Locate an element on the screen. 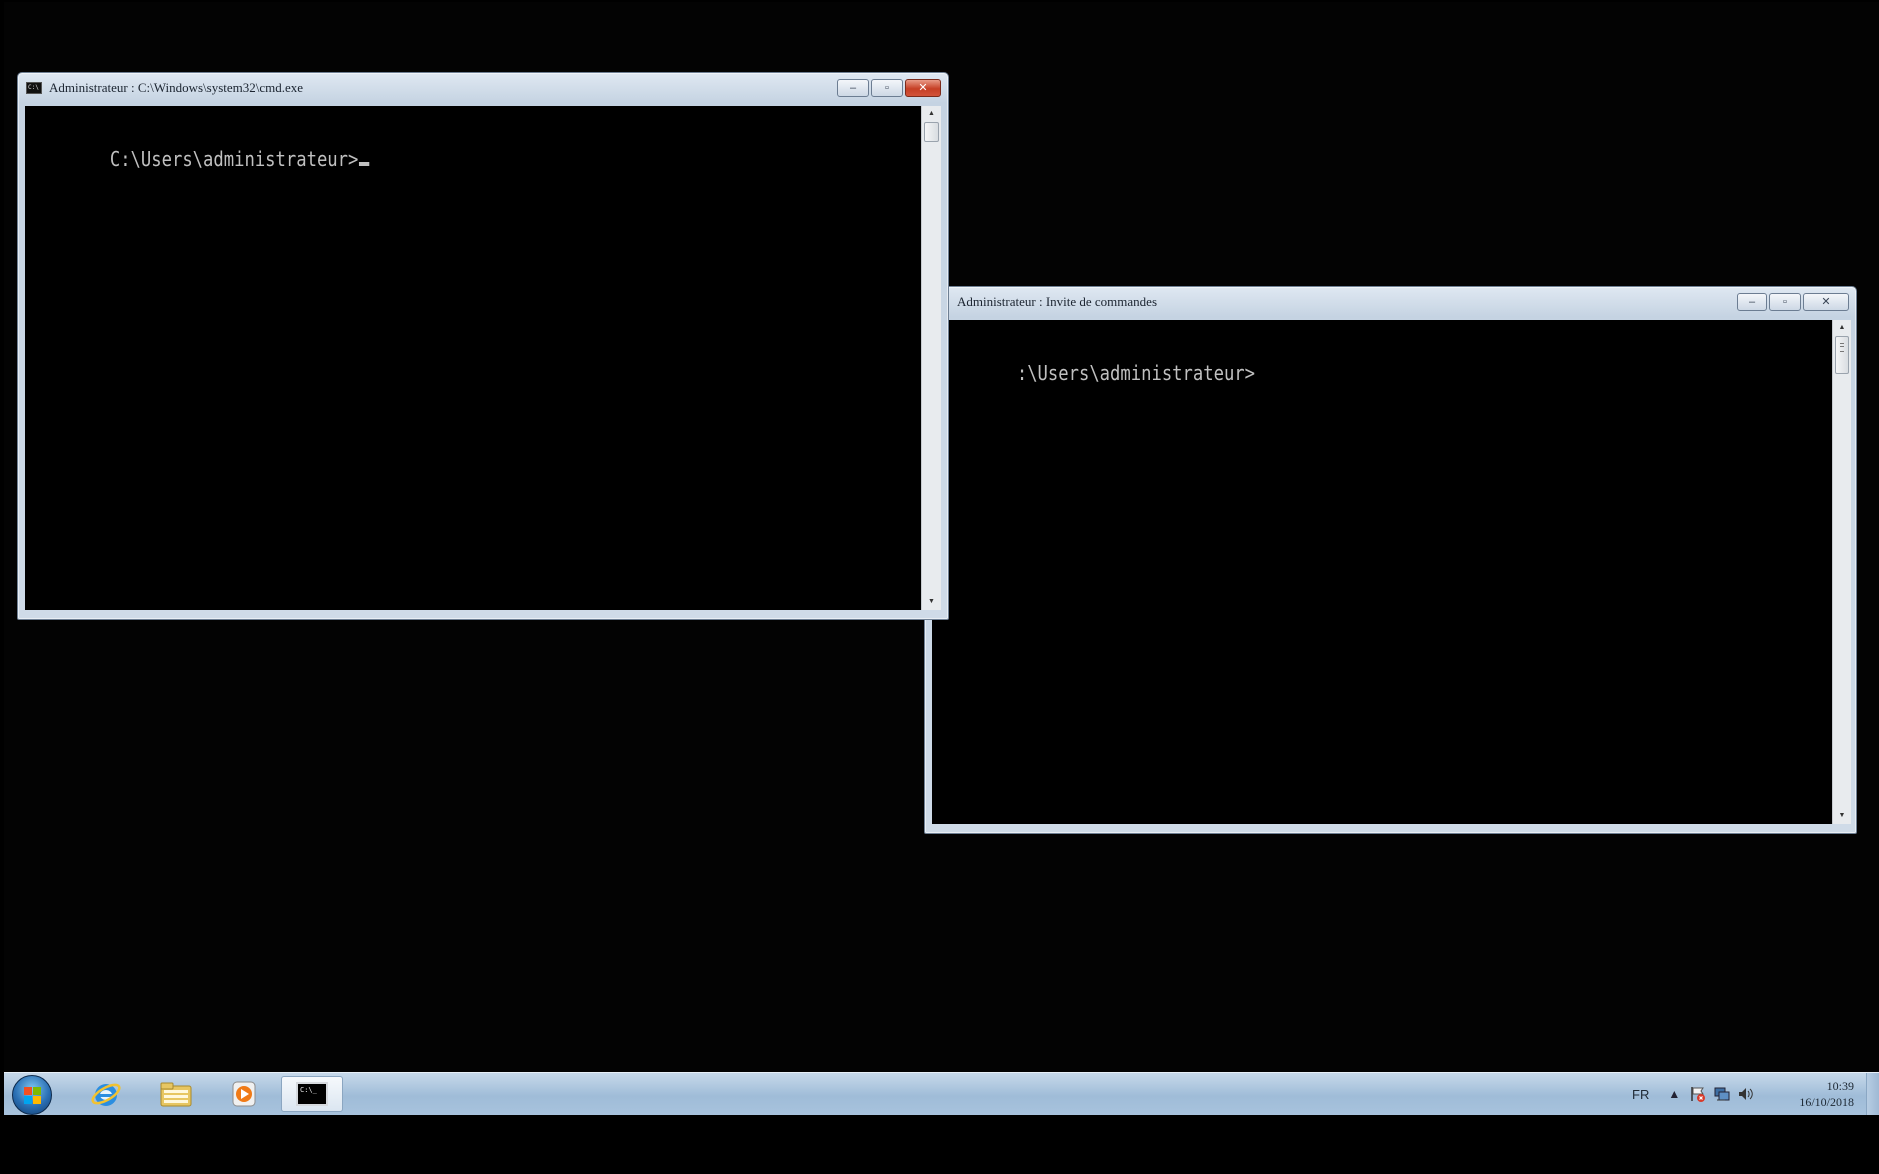 Image resolution: width=1879 pixels, height=1174 pixels. cmd-window-icon: C:\ is located at coordinates (34, 88).